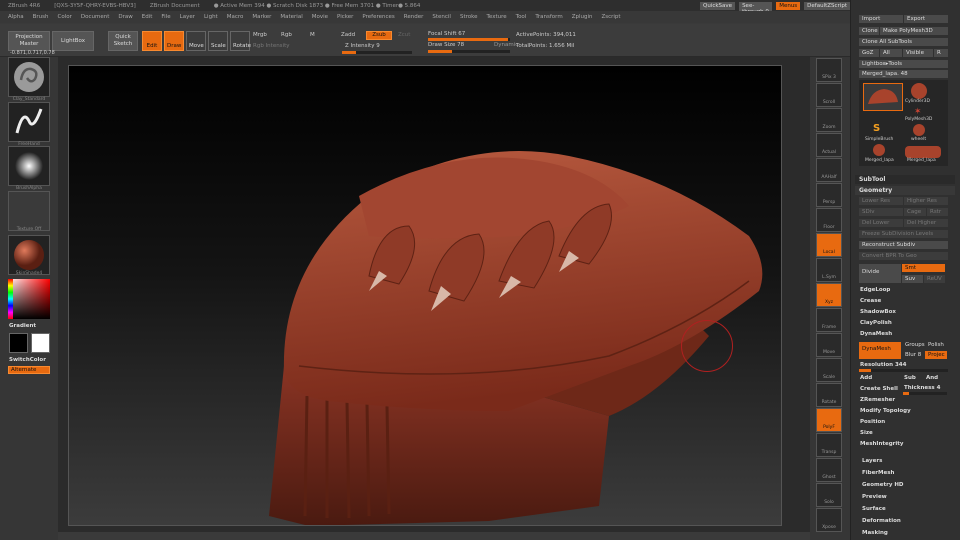 This screenshot has width=960, height=540. I want to click on menu-tool: Tool, so click(521, 17).